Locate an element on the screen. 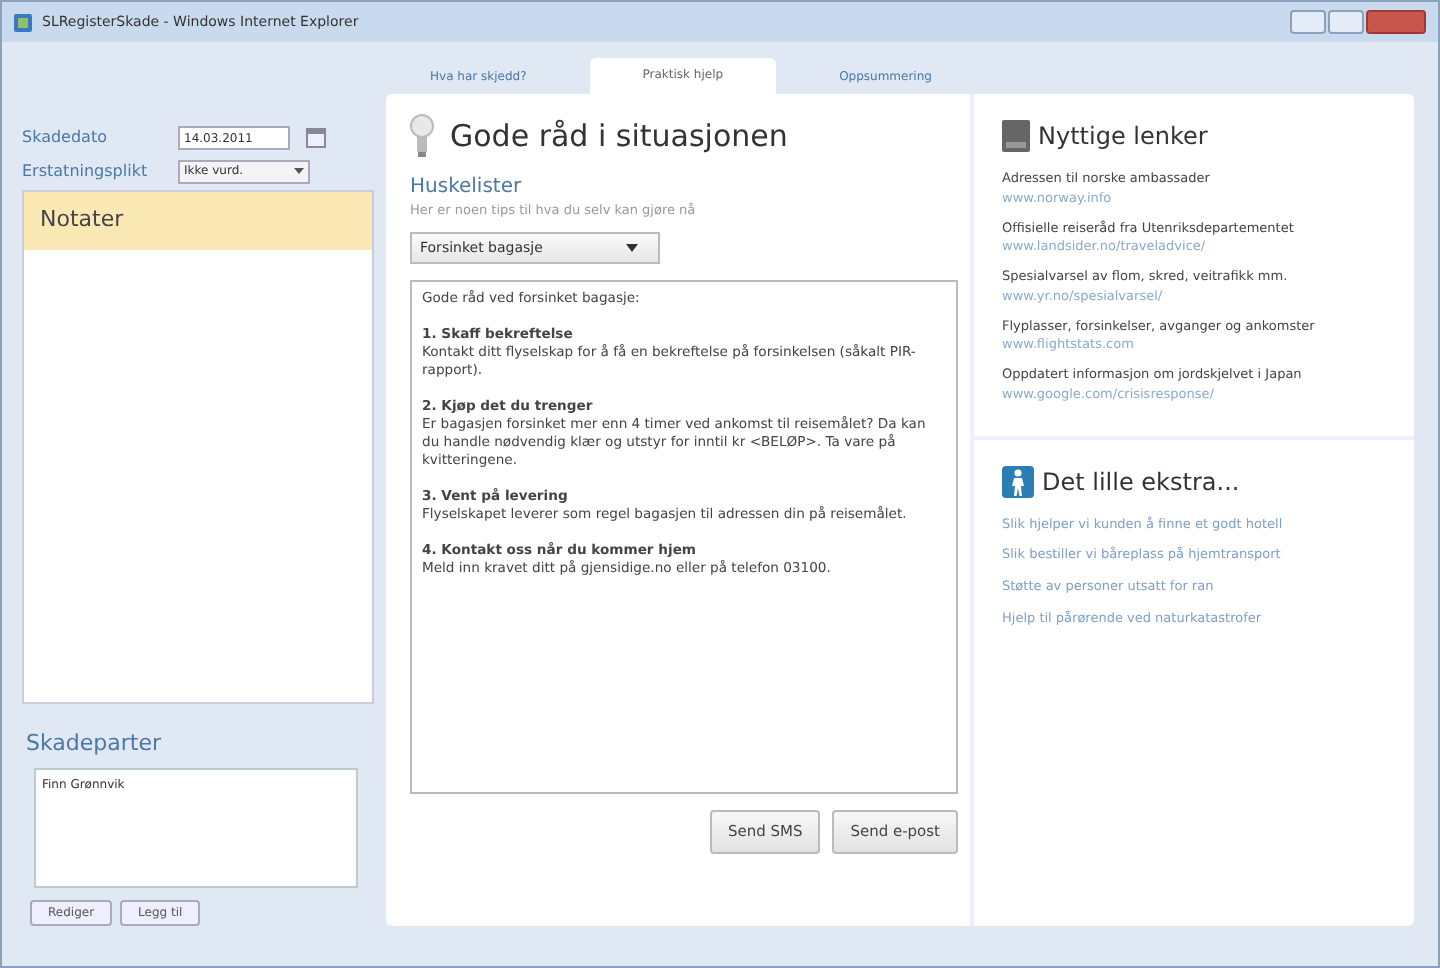  browser-icon is located at coordinates (23, 22).